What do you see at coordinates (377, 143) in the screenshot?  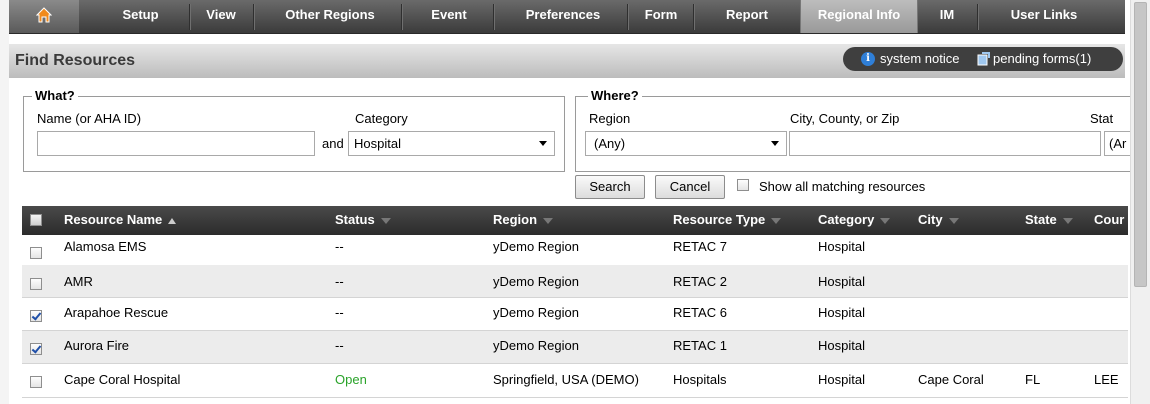 I see `category-select-value: Hospital` at bounding box center [377, 143].